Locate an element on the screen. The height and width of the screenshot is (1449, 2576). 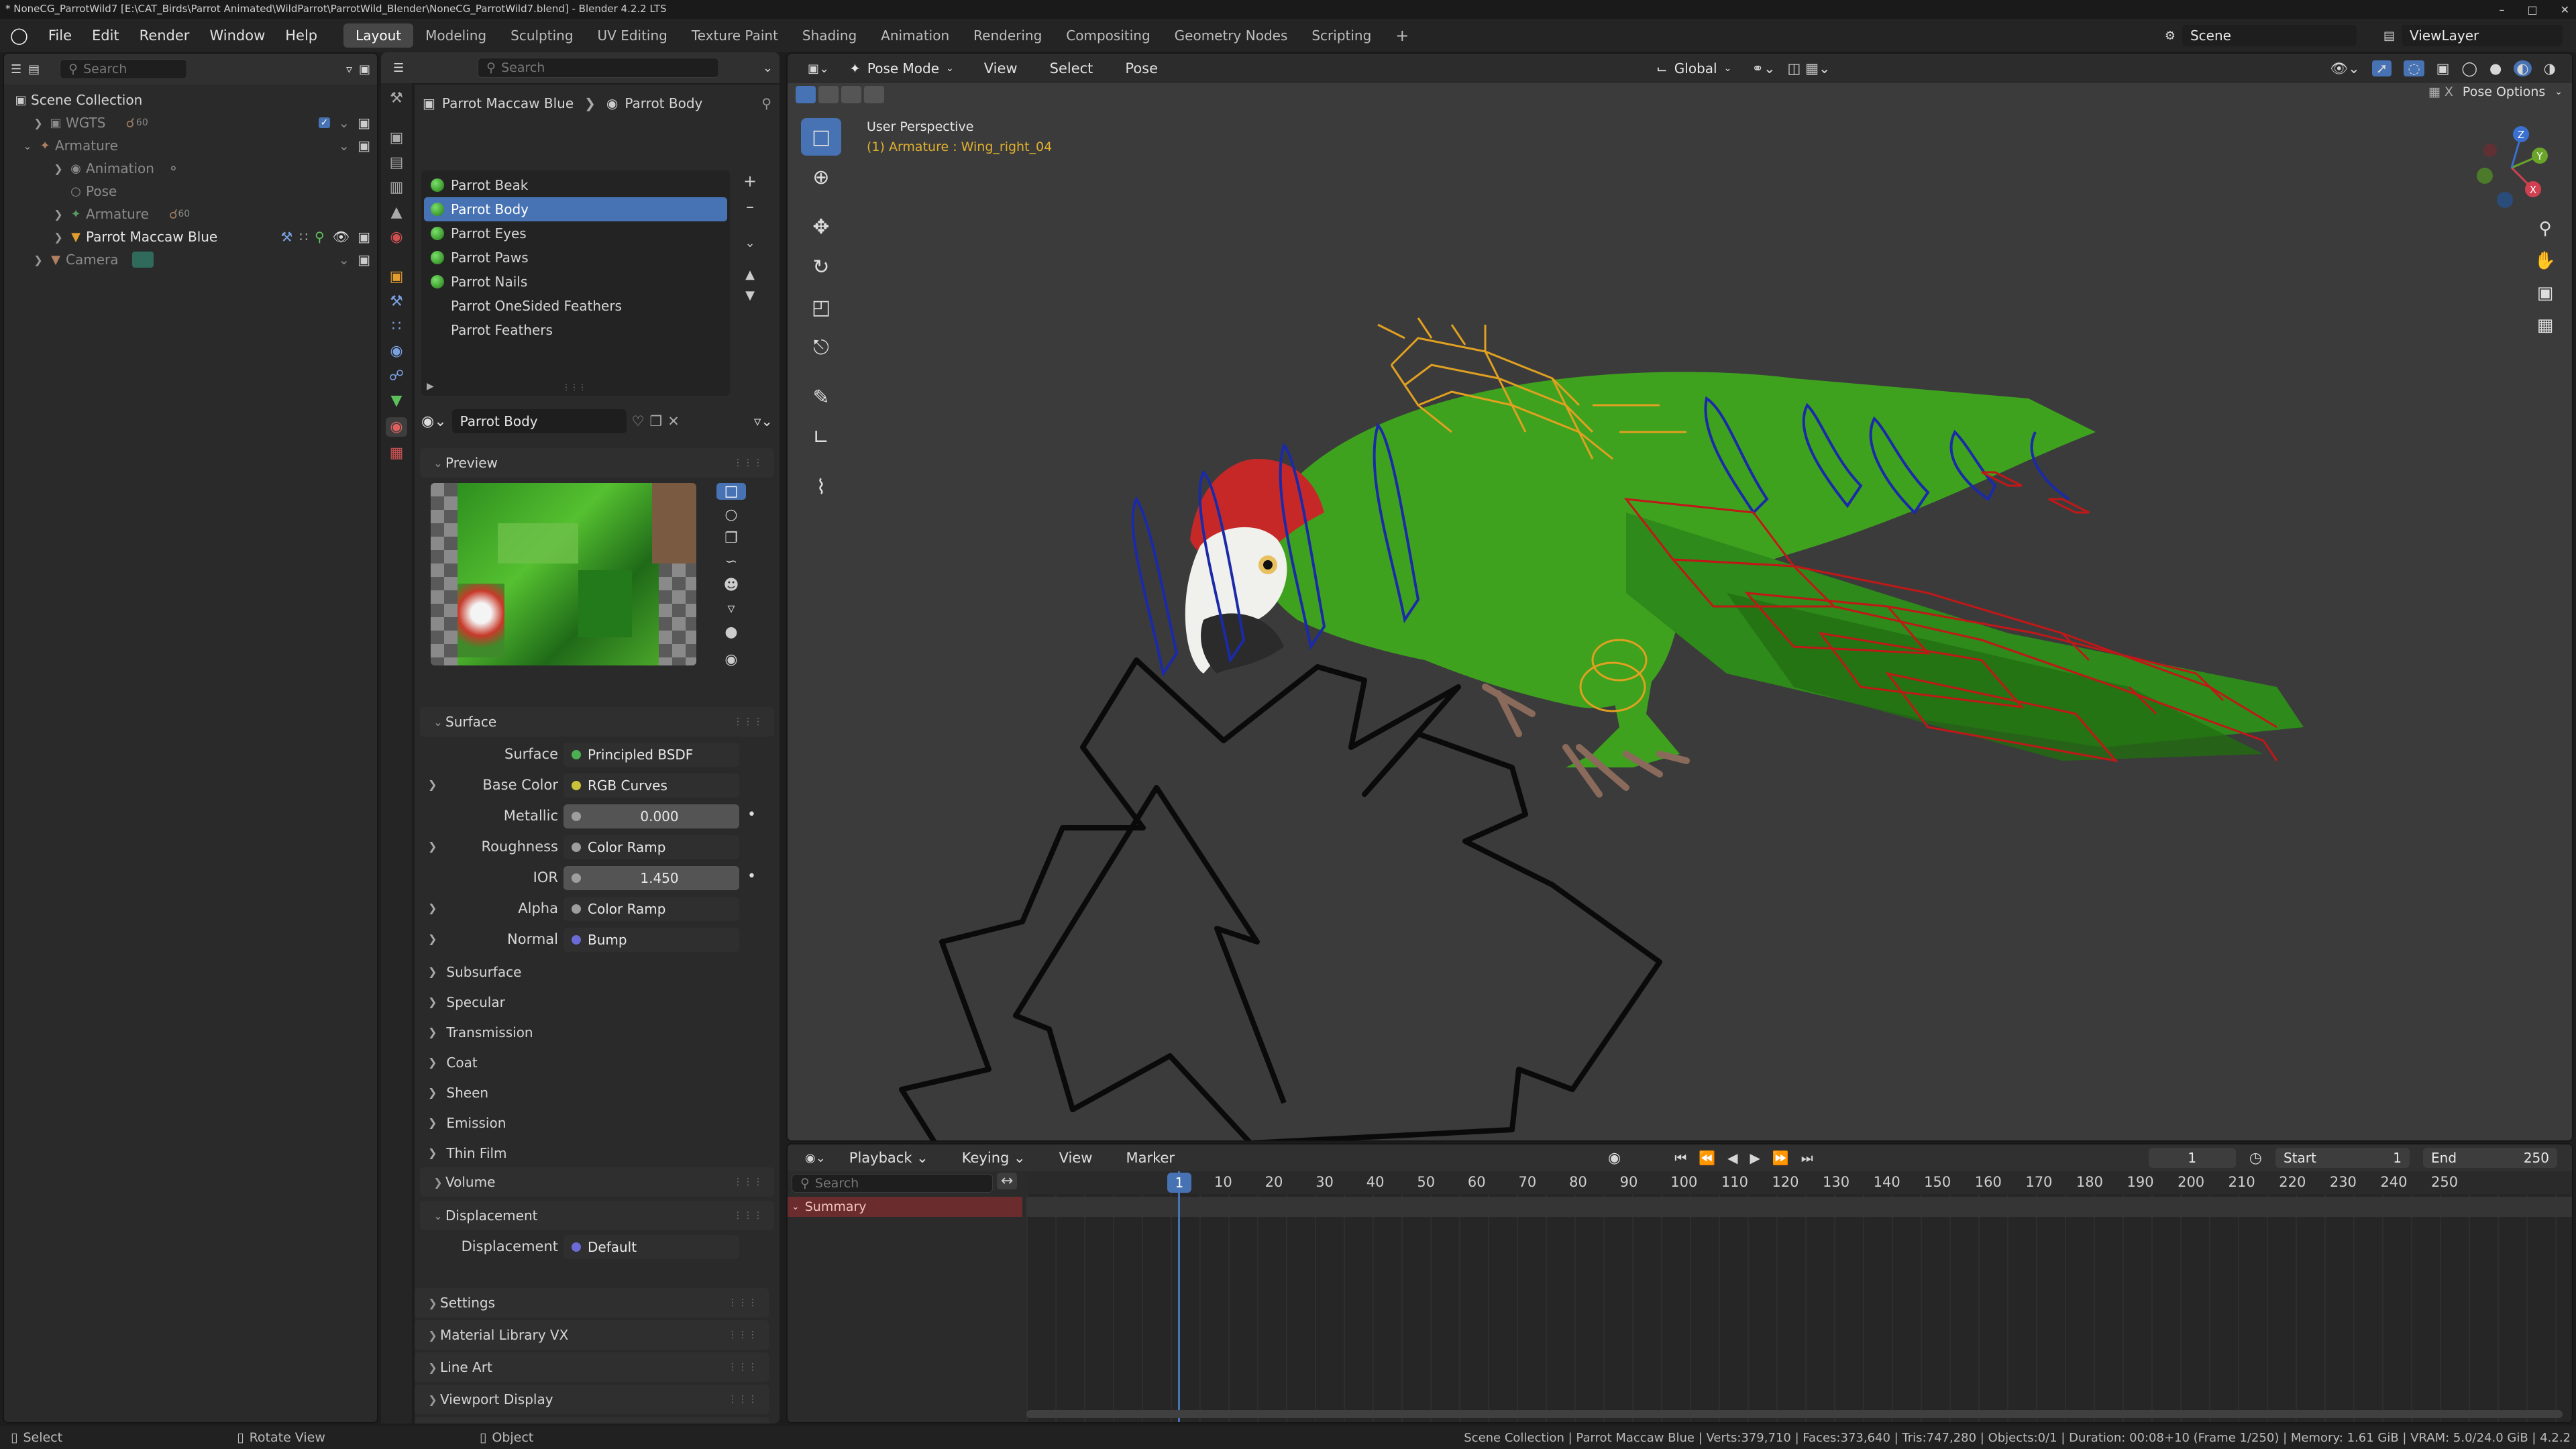
timeline-menu-keying: Keying ⌄ is located at coordinates (994, 1158).